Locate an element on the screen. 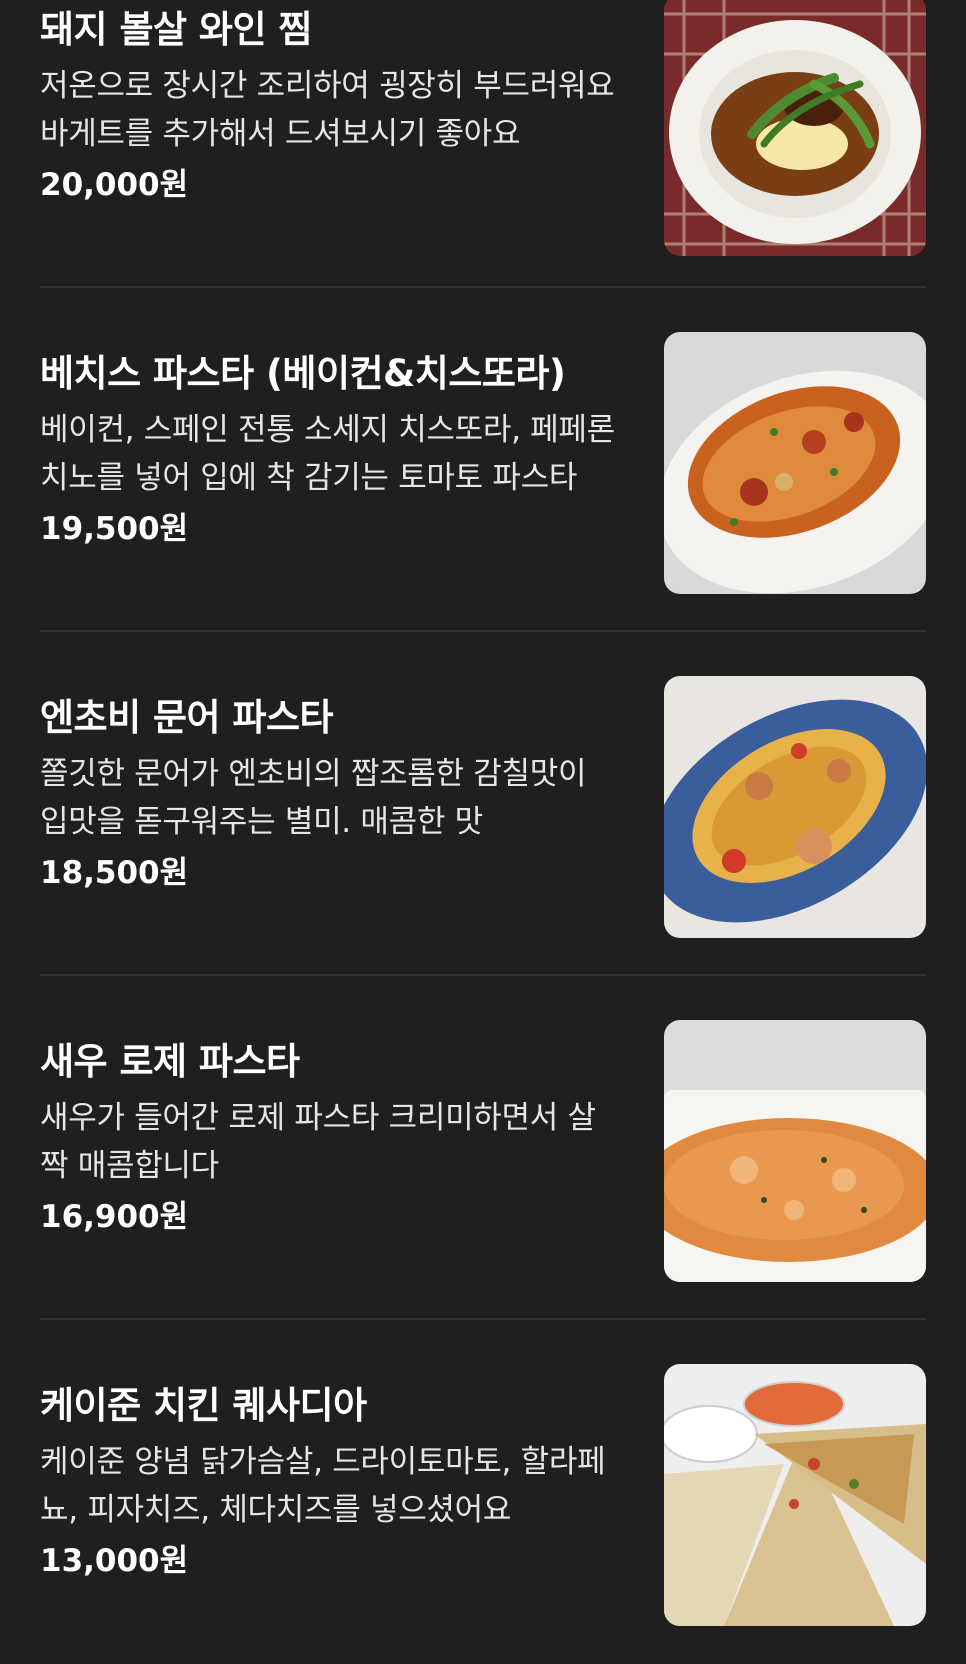  octopus-pasta-photo-icon is located at coordinates (795, 807).